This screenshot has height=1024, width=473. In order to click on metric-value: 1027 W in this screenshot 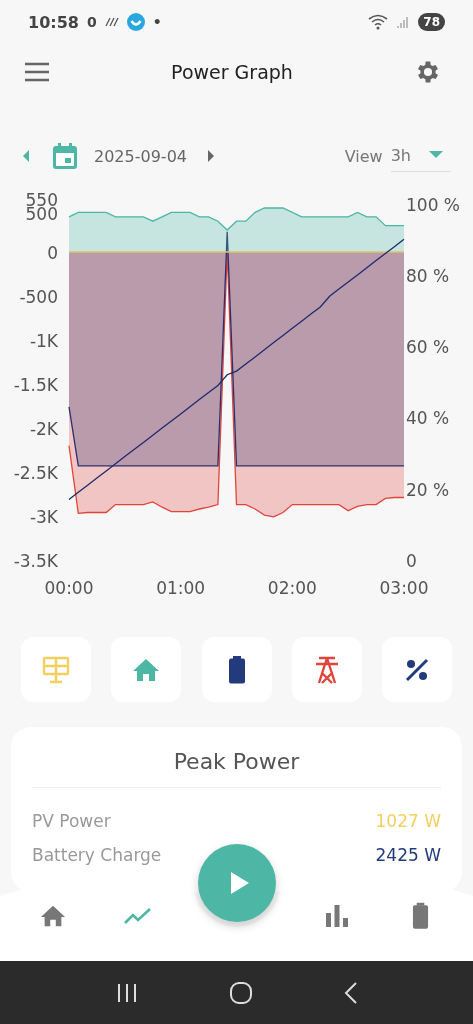, I will do `click(408, 821)`.